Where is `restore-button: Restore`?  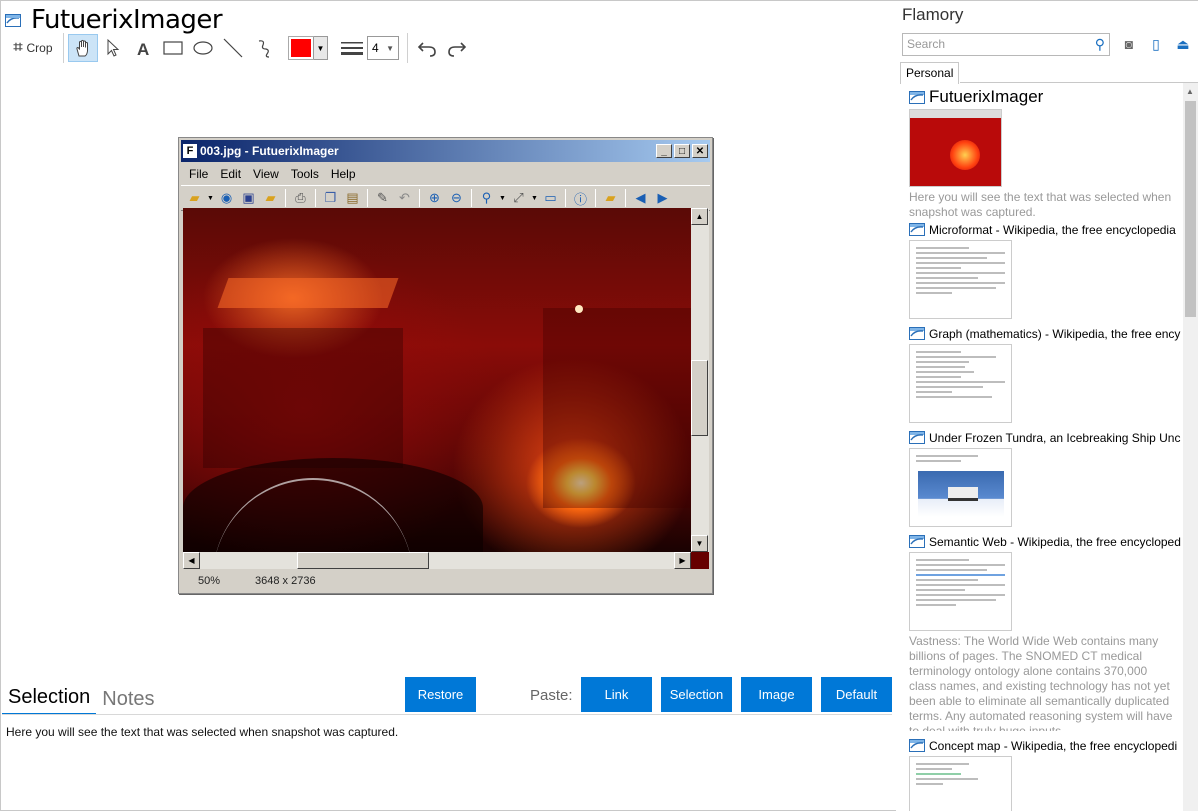 restore-button: Restore is located at coordinates (440, 694).